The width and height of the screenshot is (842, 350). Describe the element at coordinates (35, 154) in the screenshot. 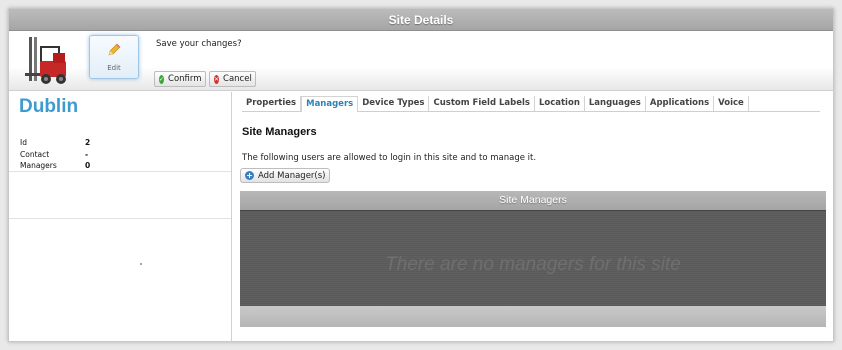

I see `site-contact-label: Contact` at that location.